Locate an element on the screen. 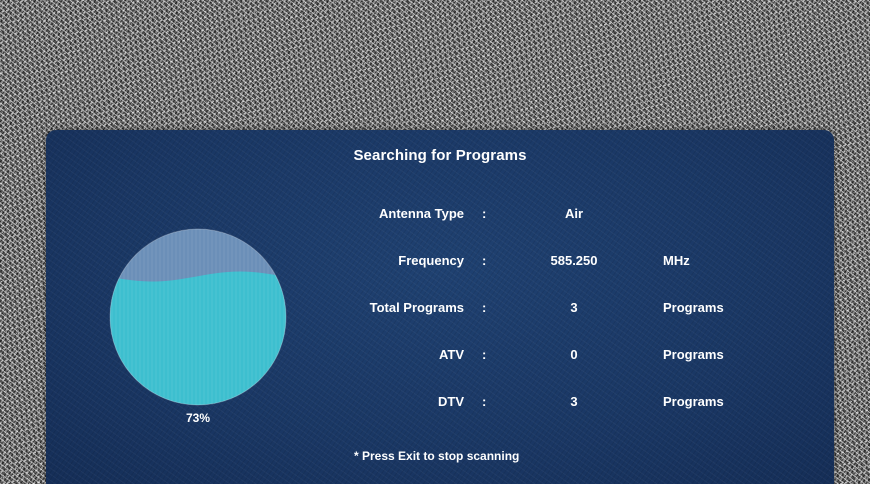 The width and height of the screenshot is (870, 484). stop-scan-hint: * Press Exit to stop scanning is located at coordinates (437, 456).